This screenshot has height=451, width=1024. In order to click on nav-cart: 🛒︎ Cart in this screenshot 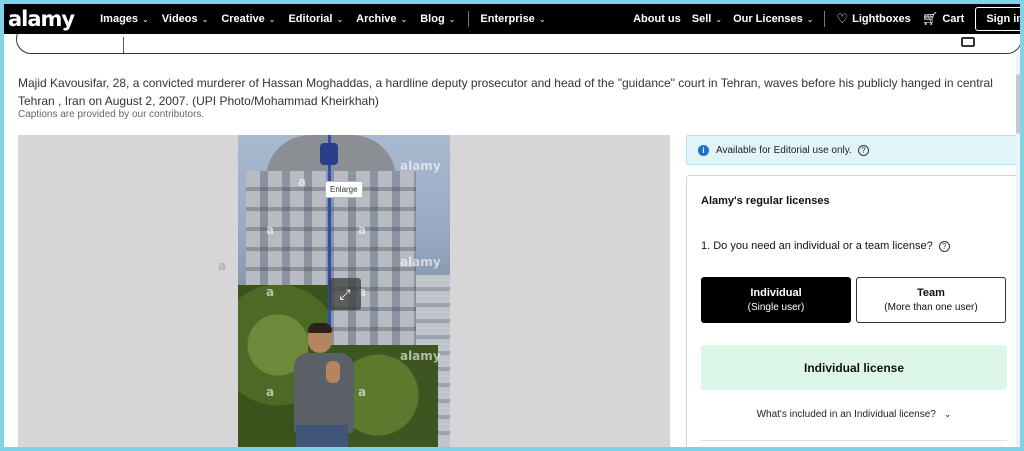, I will do `click(943, 19)`.